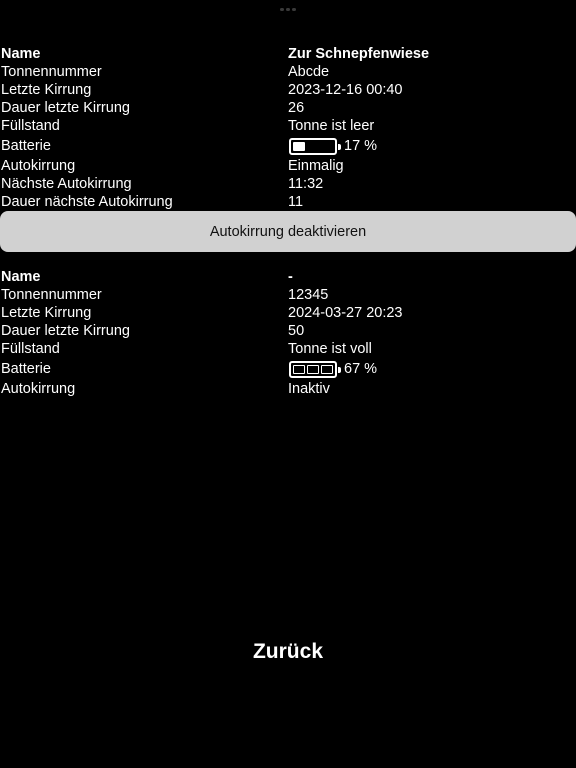 Image resolution: width=576 pixels, height=768 pixels. I want to click on info-label: Dauer nächste Autokirrung, so click(87, 202).